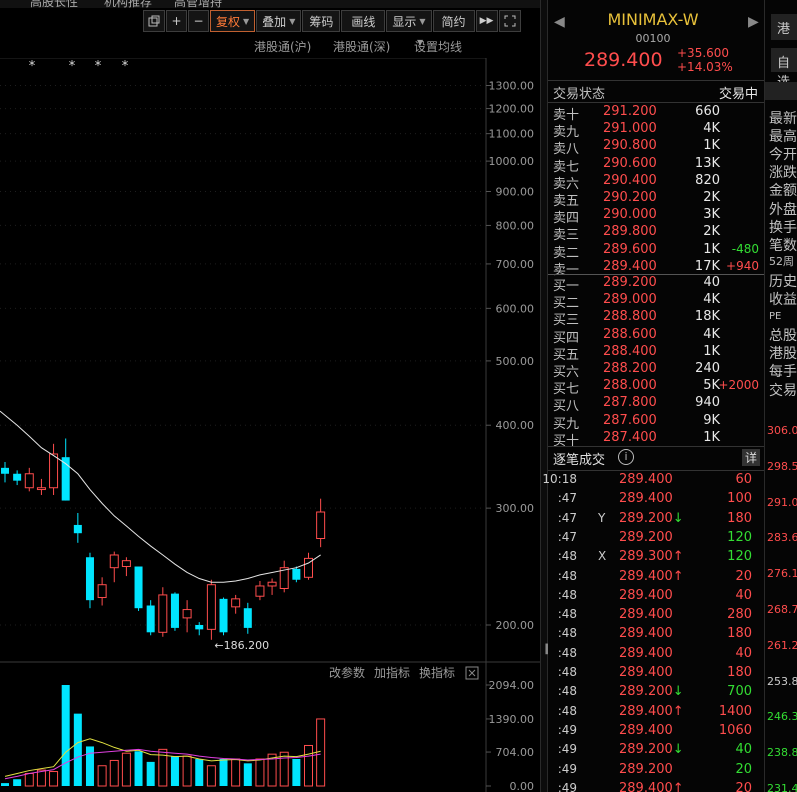  I want to click on tick-time: :48, so click(567, 672).